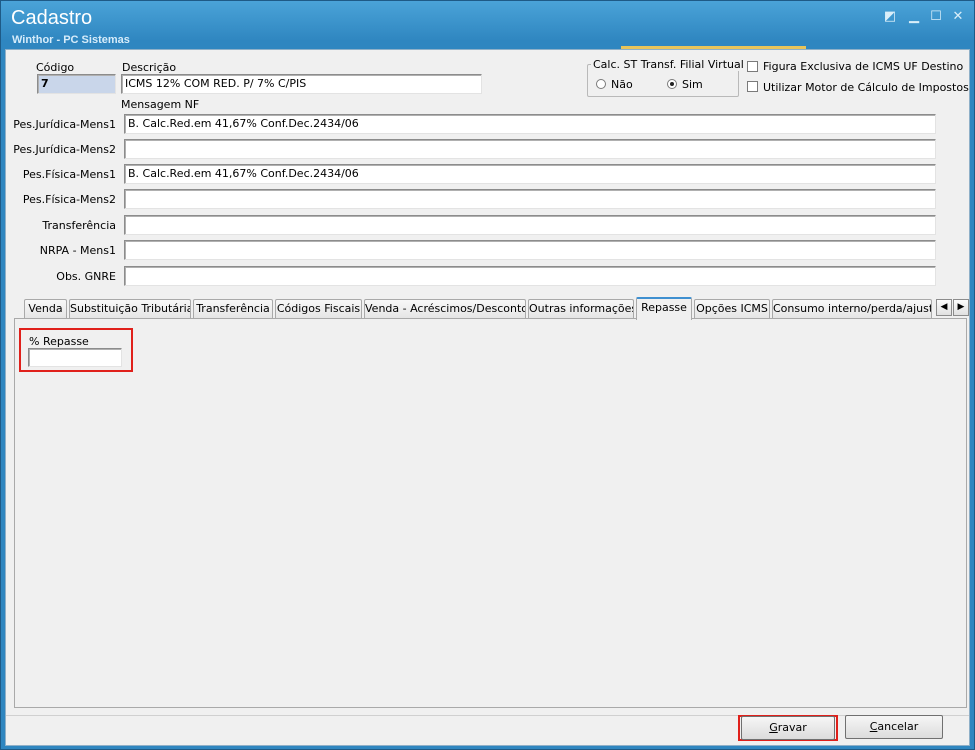 The width and height of the screenshot is (975, 750). I want to click on tab-venda: Venda, so click(45, 309).